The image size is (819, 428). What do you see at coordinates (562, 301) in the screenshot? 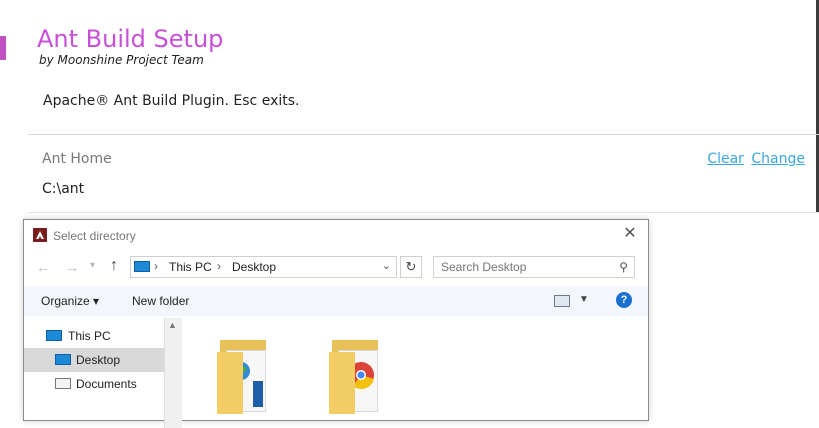
I see `view-options-icon` at bounding box center [562, 301].